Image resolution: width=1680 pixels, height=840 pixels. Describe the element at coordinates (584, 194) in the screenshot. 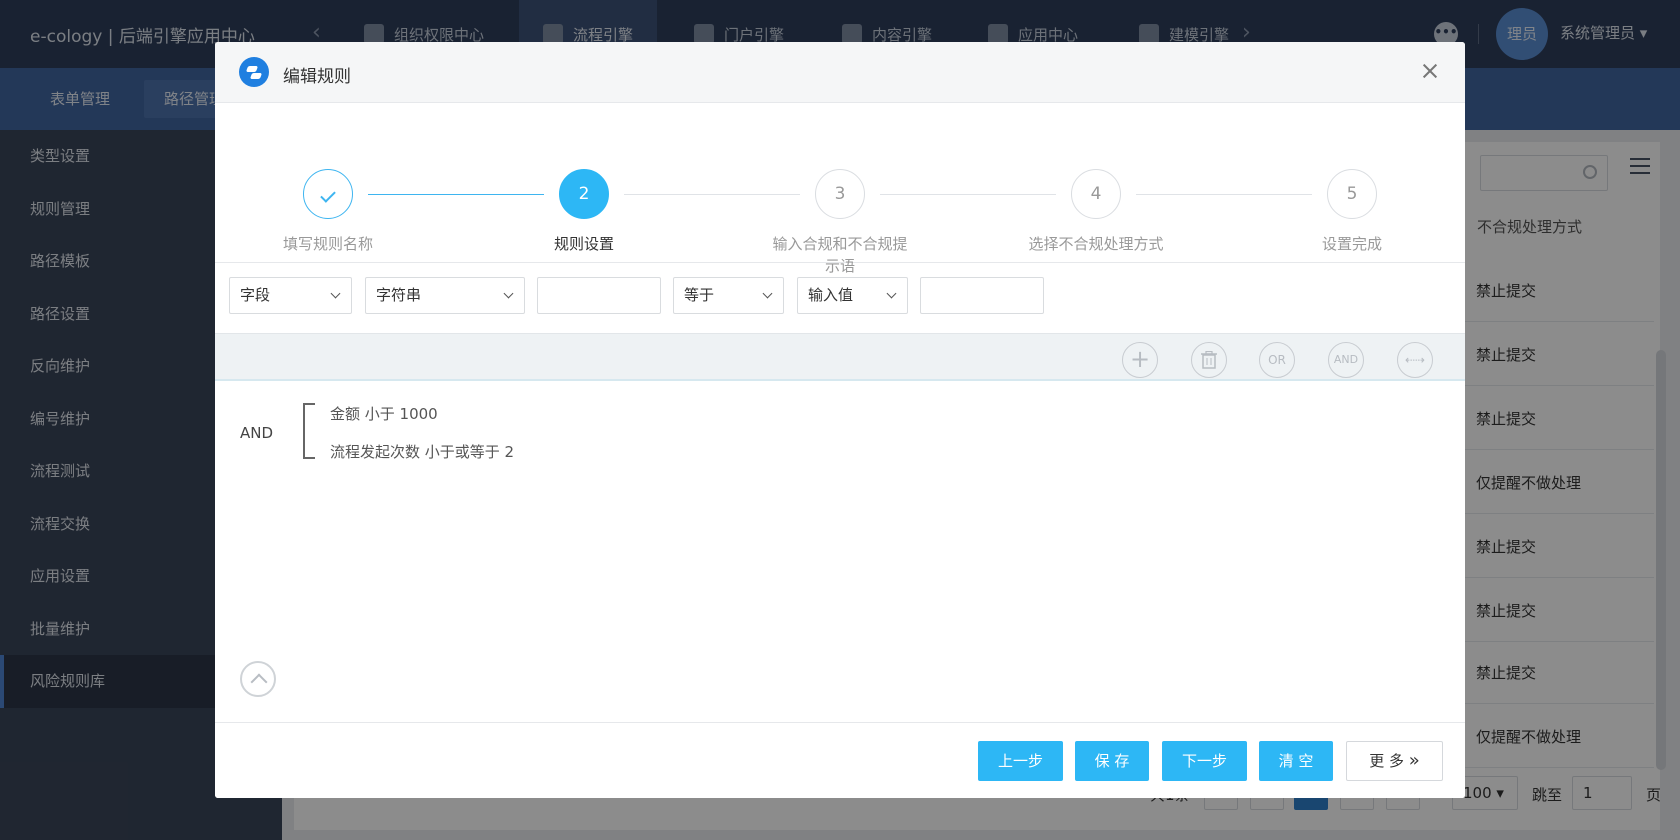

I see `step-circle: 2` at that location.